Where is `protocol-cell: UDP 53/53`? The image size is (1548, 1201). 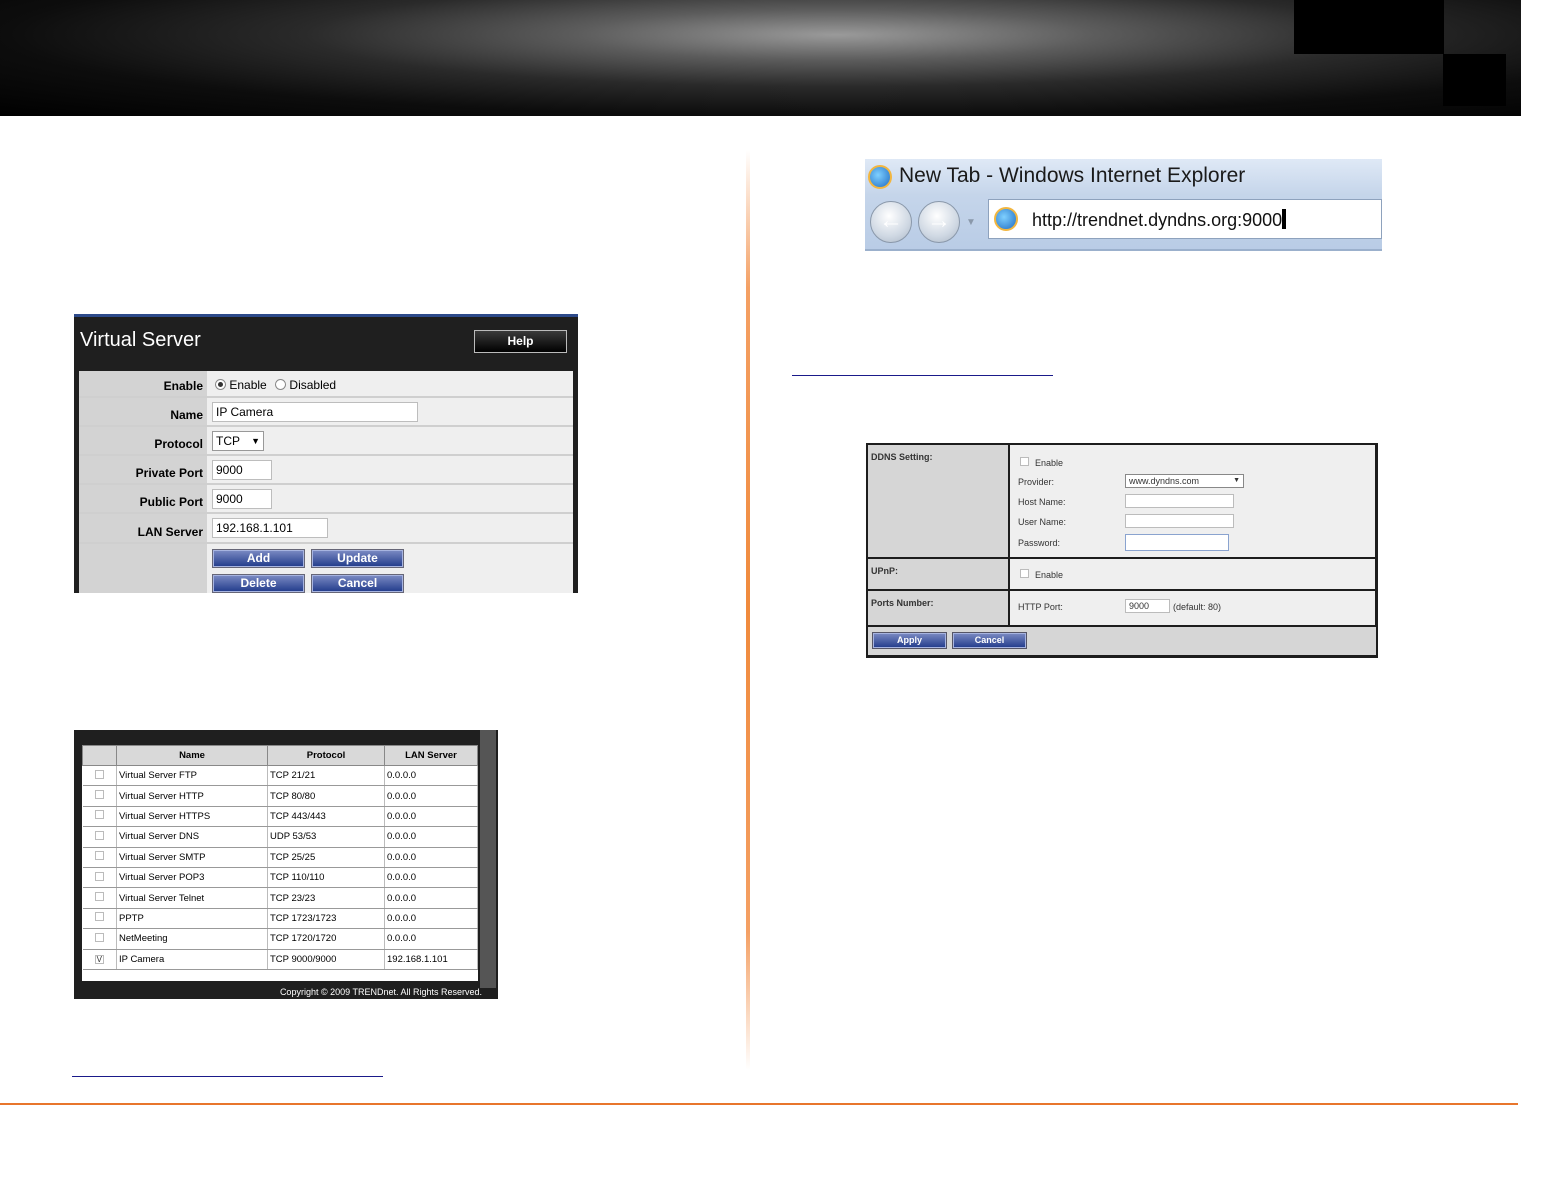 protocol-cell: UDP 53/53 is located at coordinates (326, 837).